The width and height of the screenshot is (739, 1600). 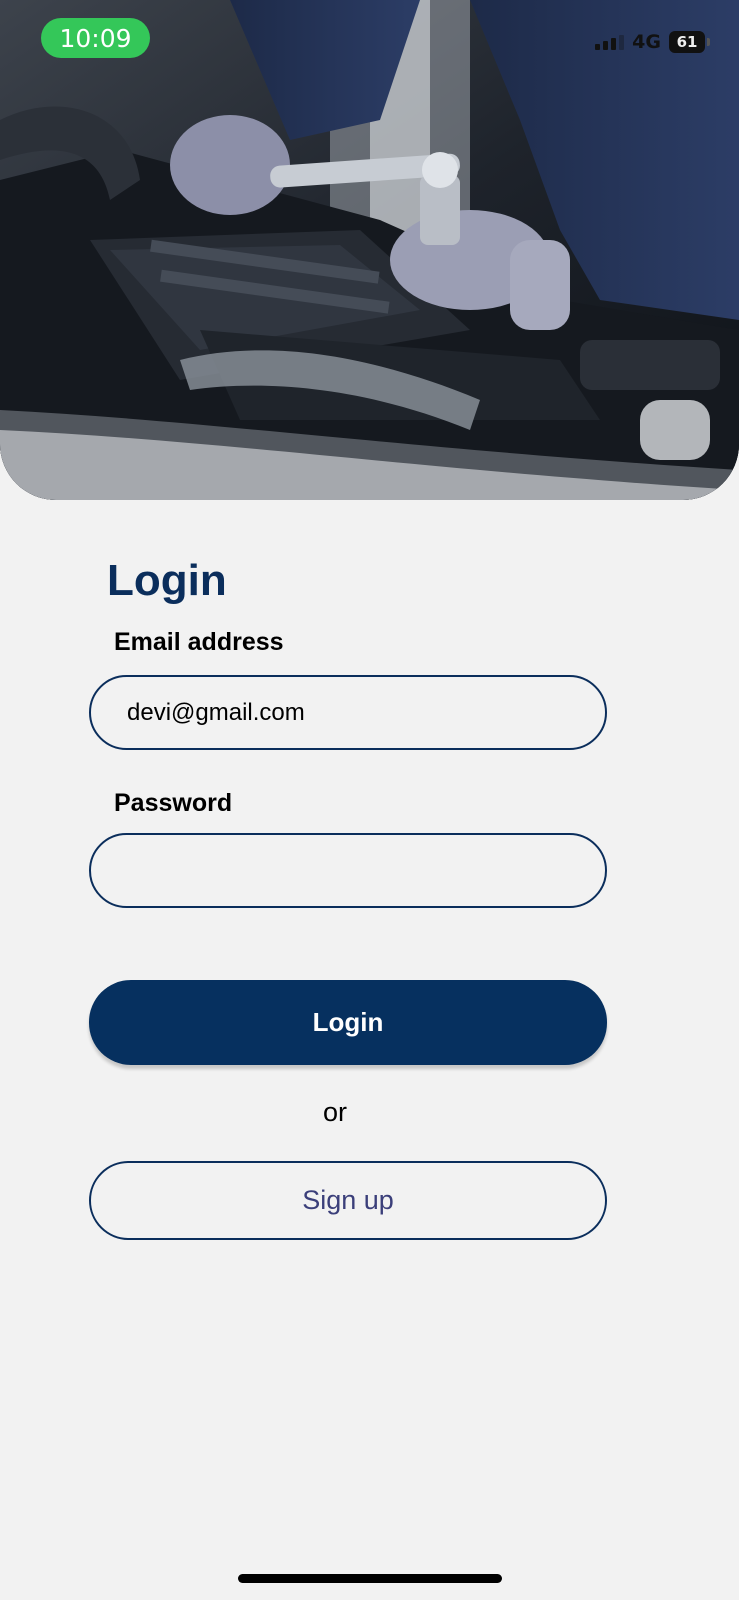 I want to click on network-type: 4G, so click(x=646, y=42).